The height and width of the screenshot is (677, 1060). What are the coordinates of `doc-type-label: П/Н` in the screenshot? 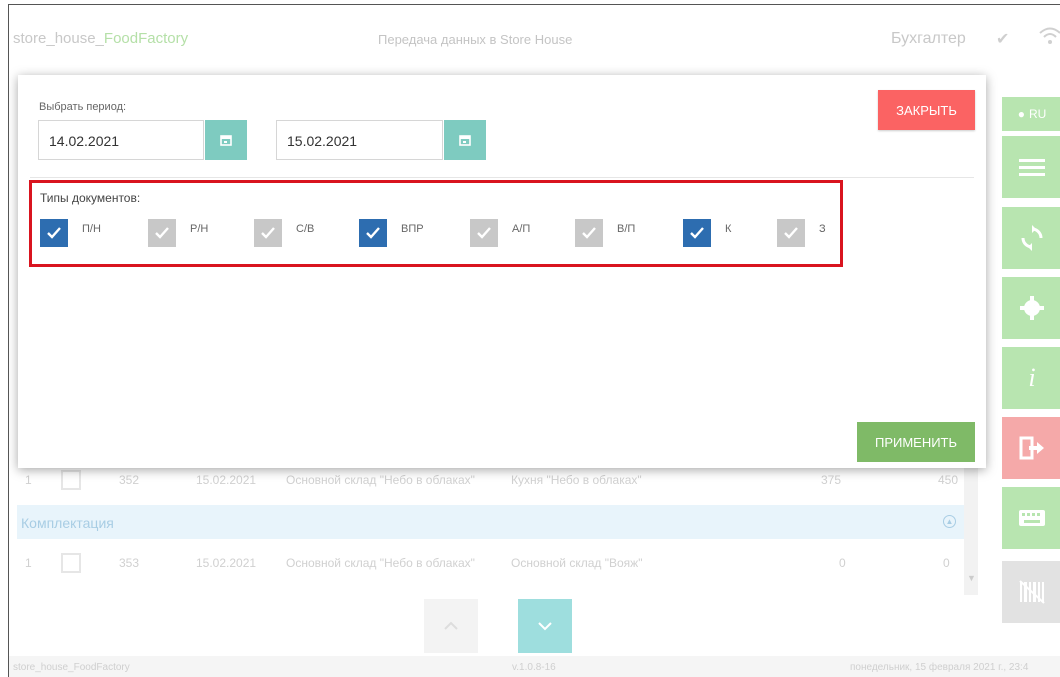 It's located at (91, 229).